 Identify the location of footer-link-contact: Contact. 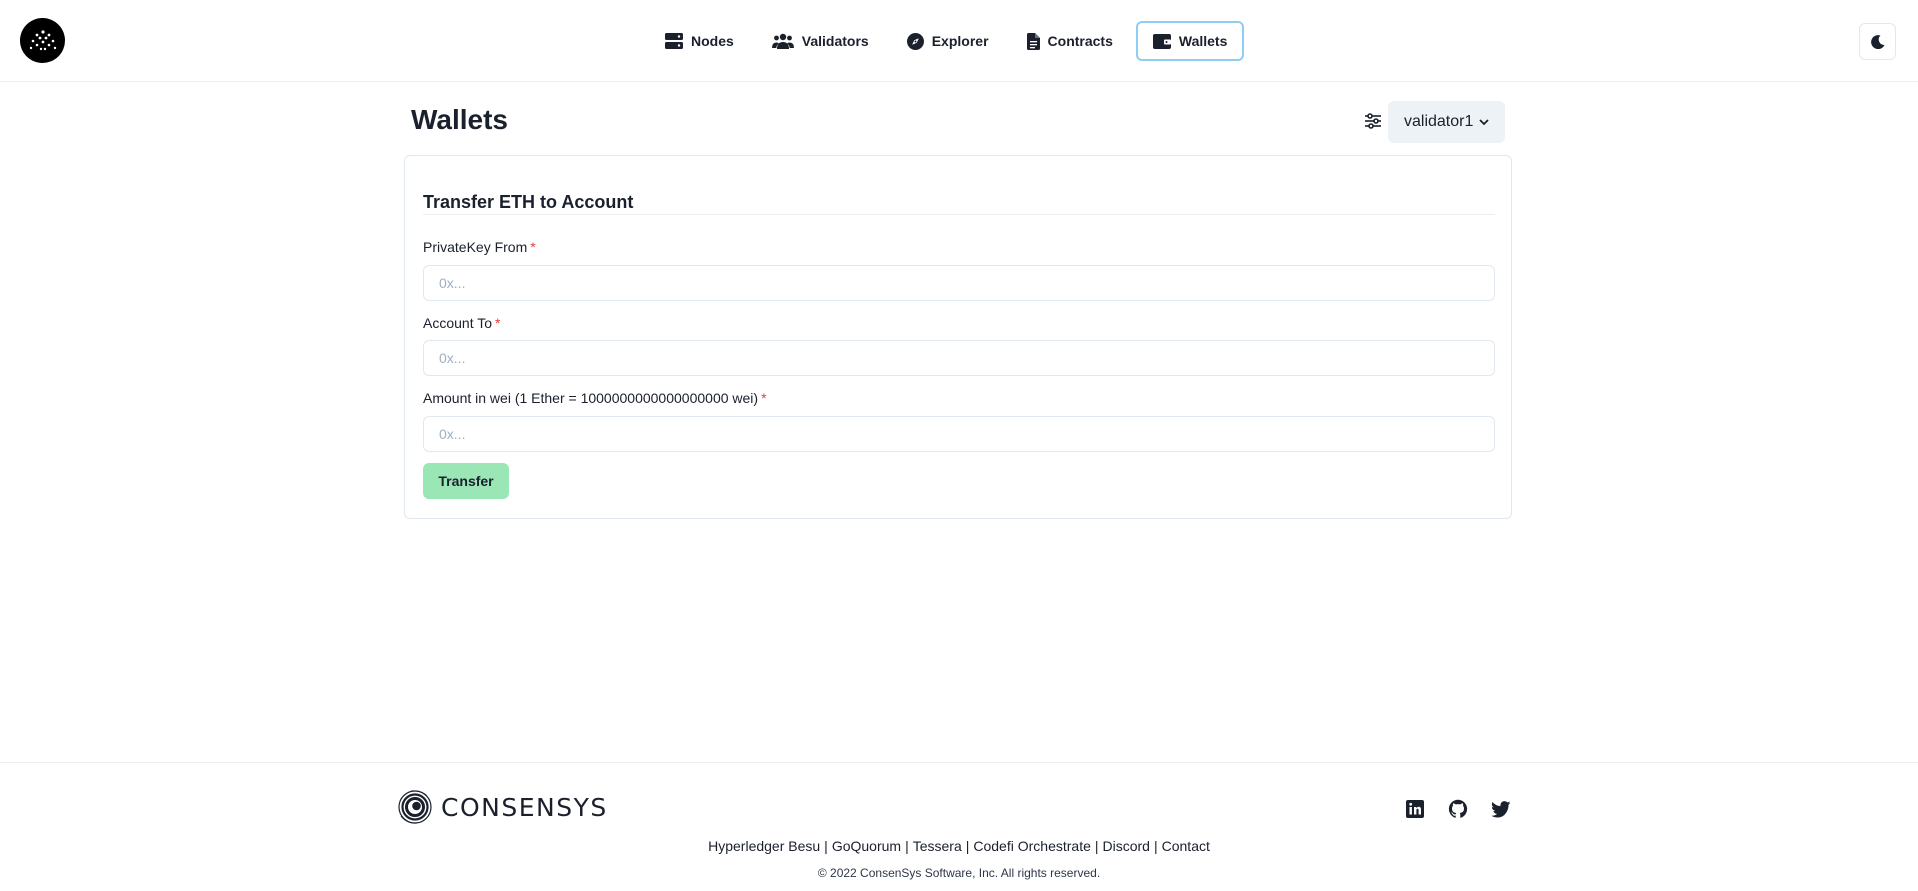
(1186, 846).